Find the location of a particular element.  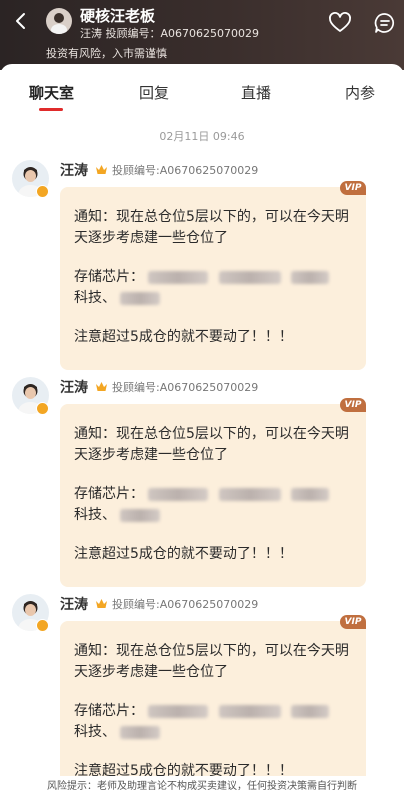

chat-icon is located at coordinates (384, 23).